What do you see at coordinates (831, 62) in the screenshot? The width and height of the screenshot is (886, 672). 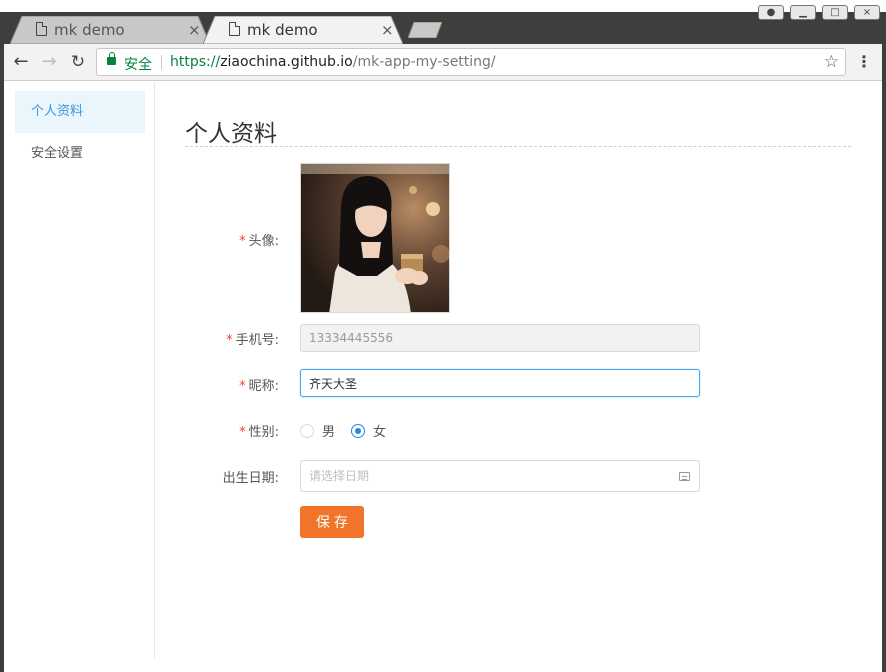 I see `bookmark-star-icon: ☆` at bounding box center [831, 62].